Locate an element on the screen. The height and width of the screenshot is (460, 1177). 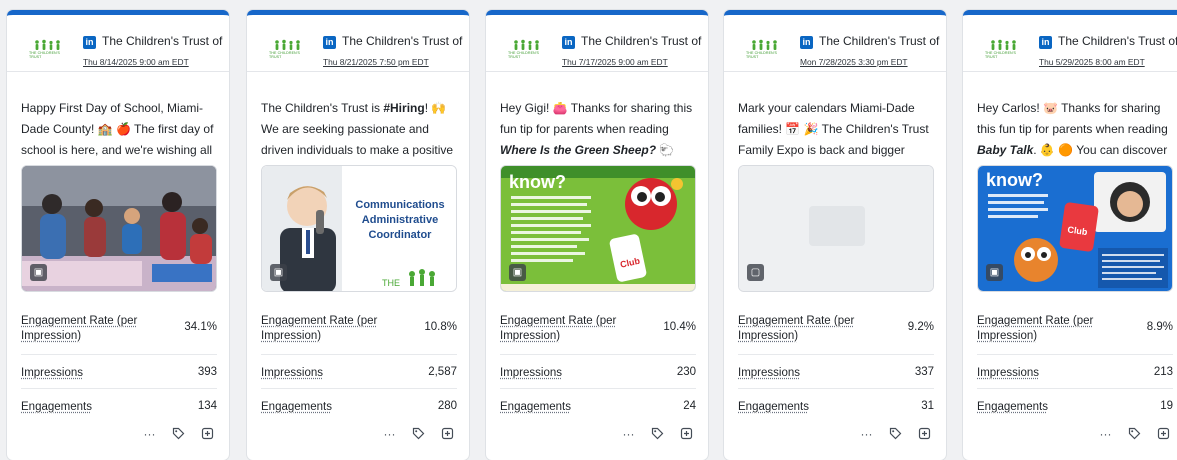
metric-value: 19 is located at coordinates (1166, 406).